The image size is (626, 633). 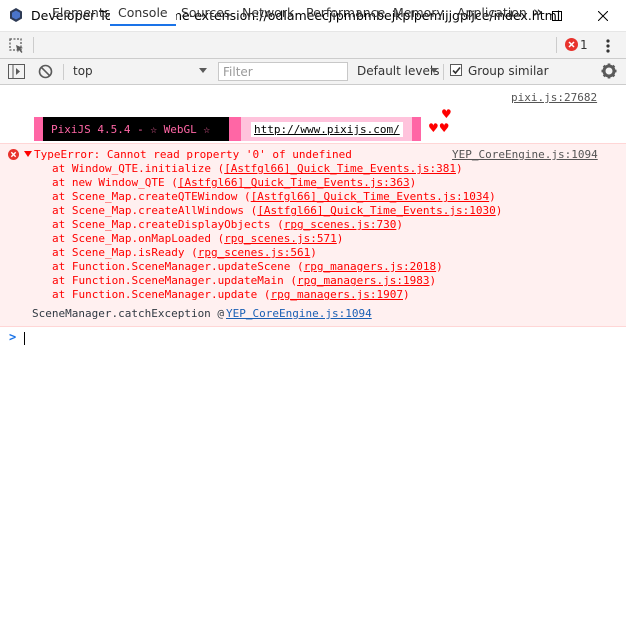 I want to click on checkmark-icon, so click(x=456, y=70).